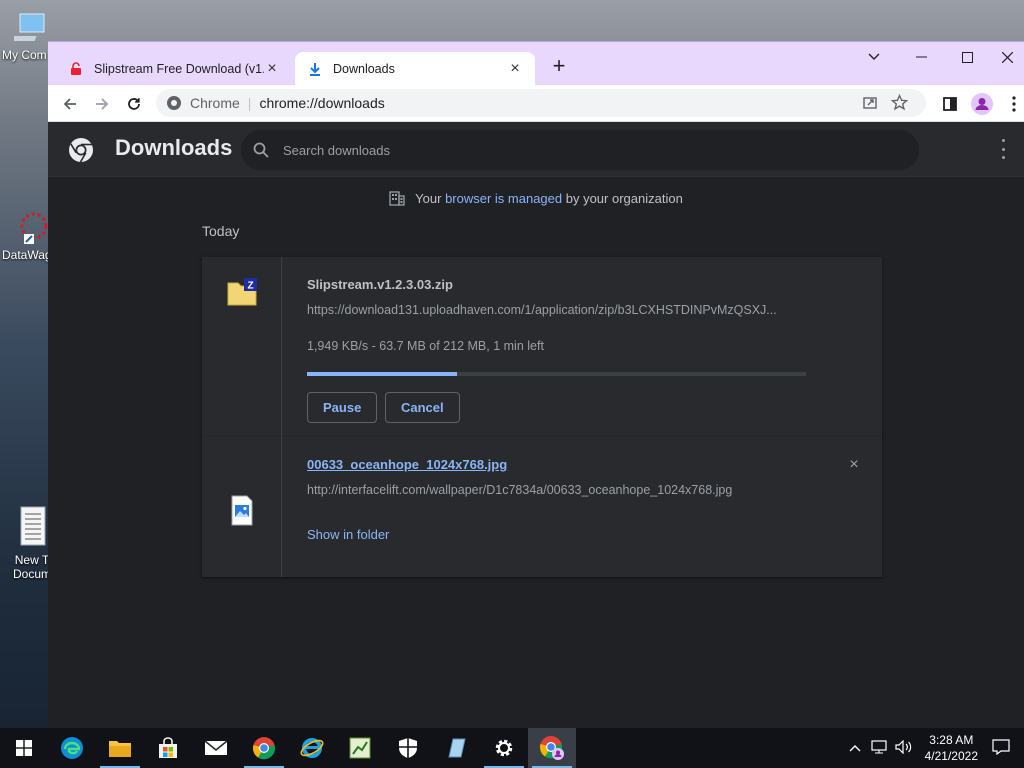  I want to click on taskbar-chrome, so click(264, 748).